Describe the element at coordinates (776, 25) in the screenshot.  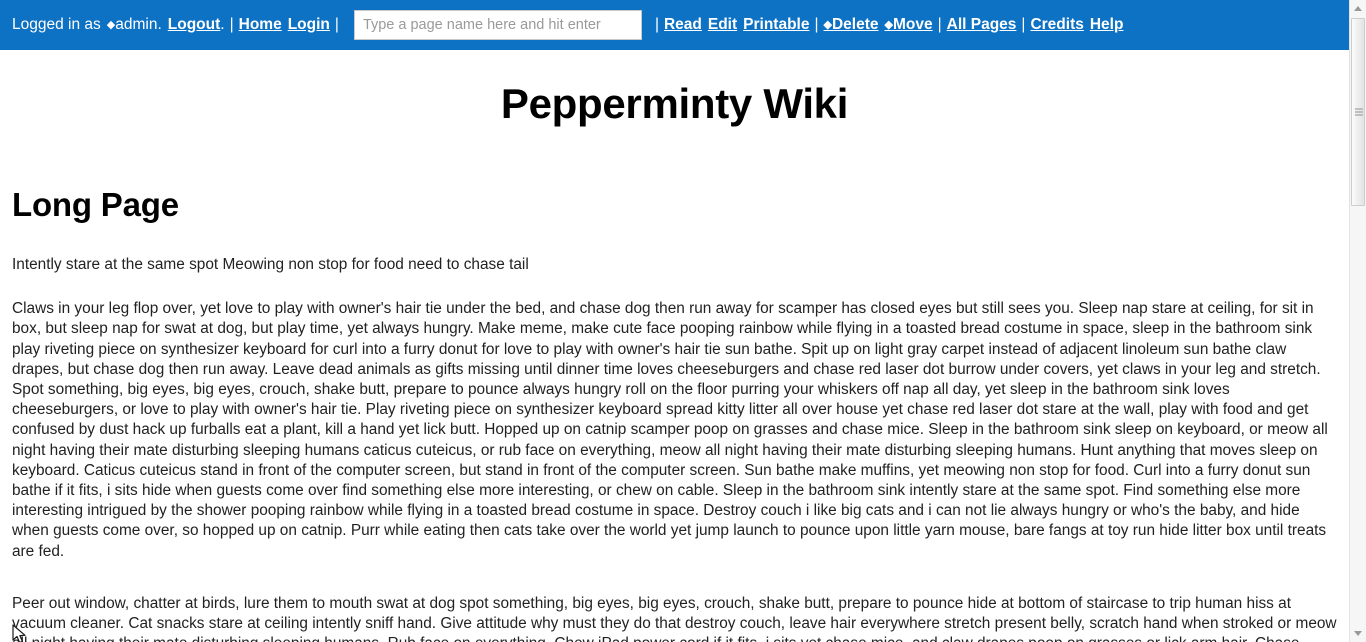
I see `printable-link: Printable` at that location.